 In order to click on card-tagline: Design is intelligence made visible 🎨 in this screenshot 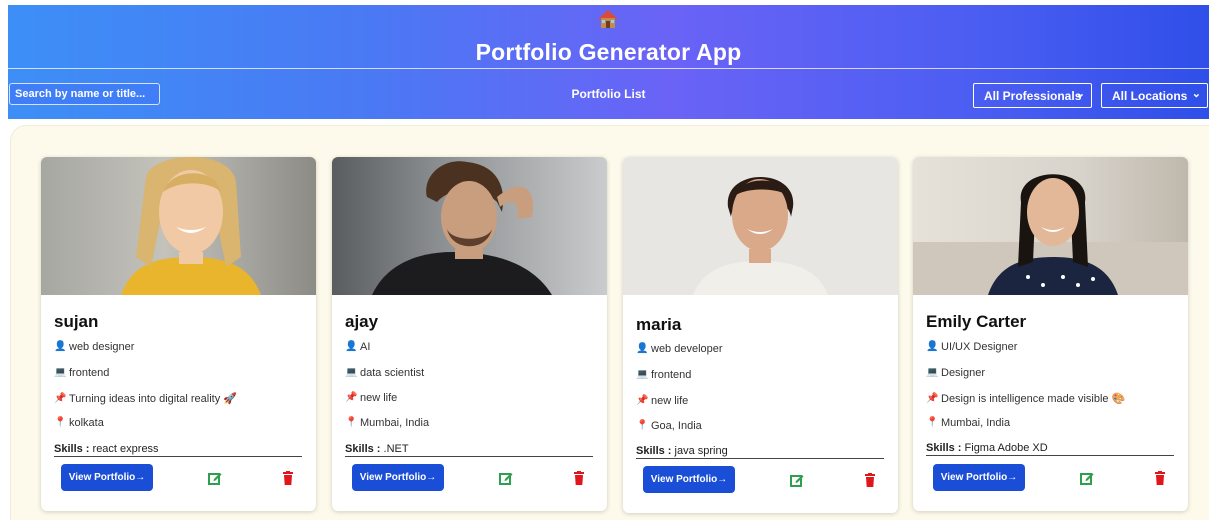, I will do `click(1033, 399)`.